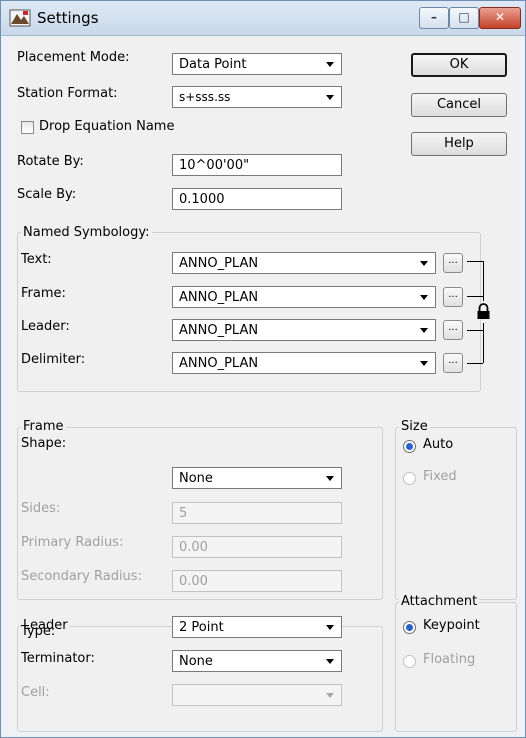 The height and width of the screenshot is (738, 526). Describe the element at coordinates (43, 293) in the screenshot. I see `frame-symbology-label: Frame:` at that location.